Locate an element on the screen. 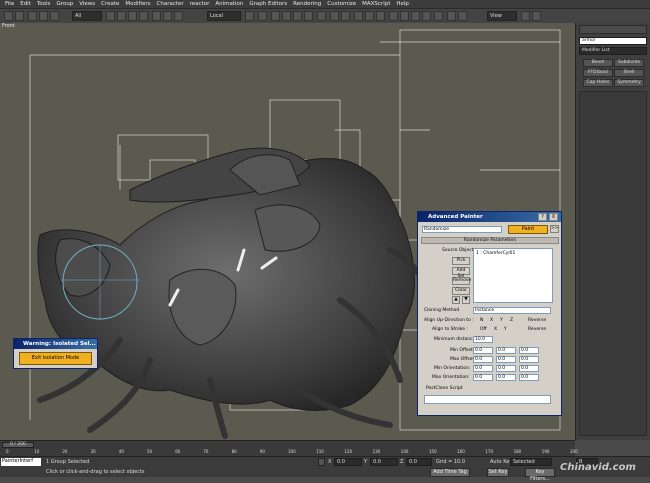 The image size is (650, 483). bevel-button: Bevel is located at coordinates (598, 63).